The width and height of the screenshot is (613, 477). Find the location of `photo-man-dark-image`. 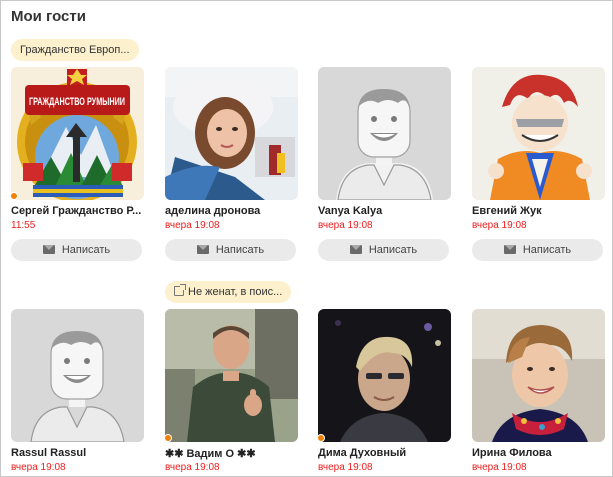

photo-man-dark-image is located at coordinates (384, 375).